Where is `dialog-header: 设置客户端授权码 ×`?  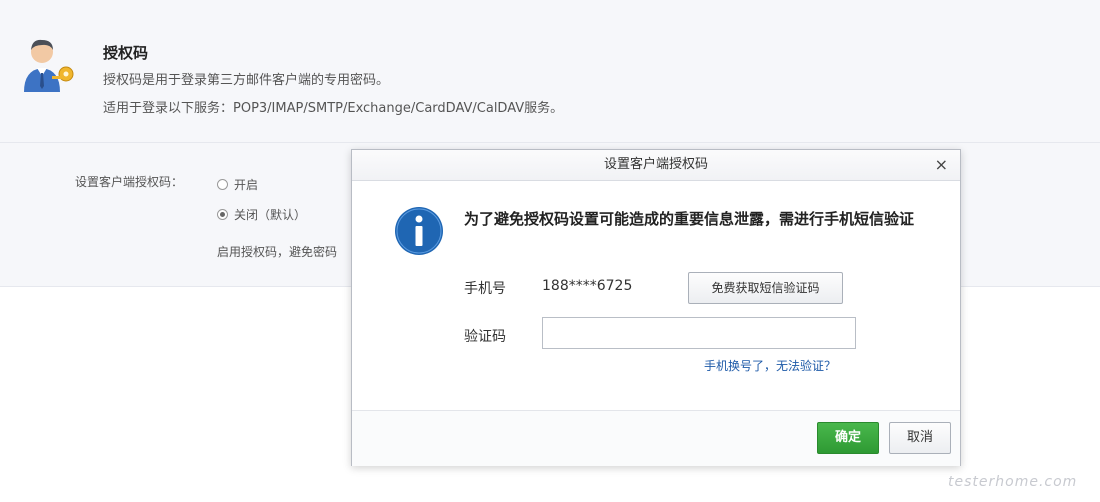
dialog-header: 设置客户端授权码 × is located at coordinates (656, 165).